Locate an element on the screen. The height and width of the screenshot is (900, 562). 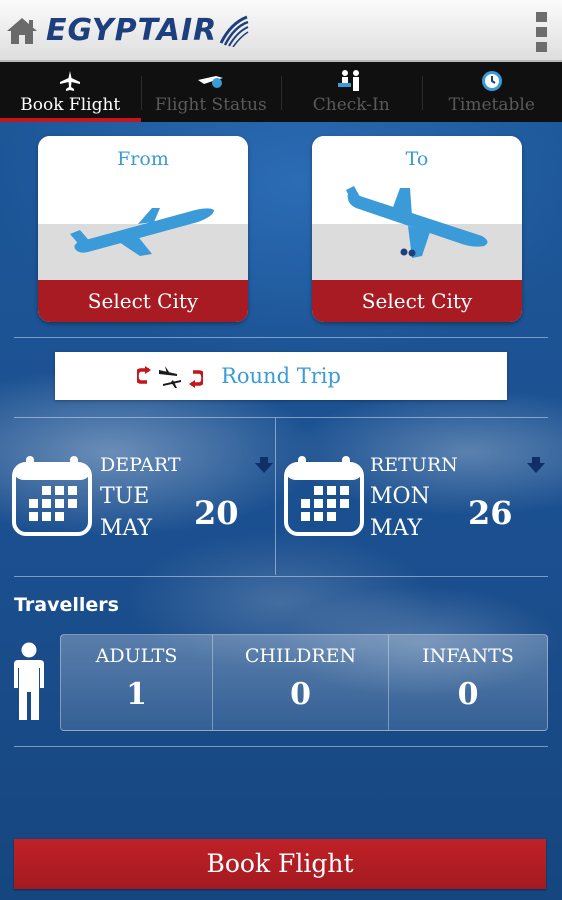
plane-landing-icon is located at coordinates (417, 222).